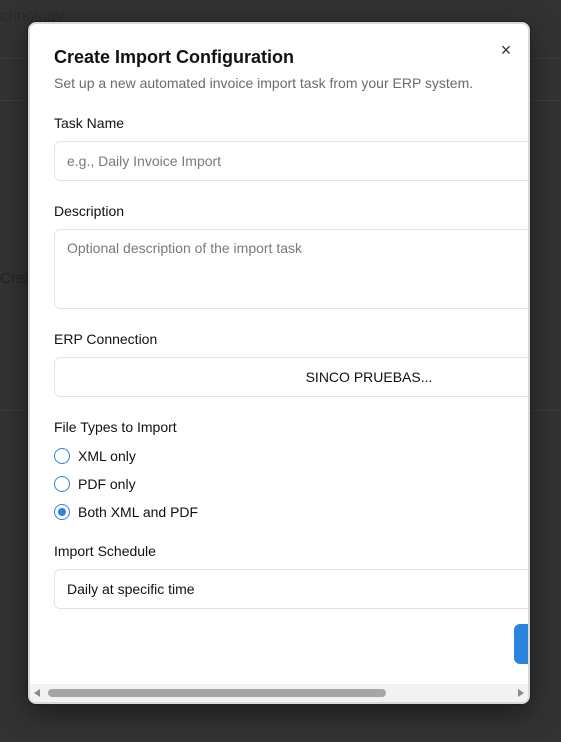 The image size is (561, 742). What do you see at coordinates (131, 589) in the screenshot?
I see `import-schedule-value: Daily at specific time` at bounding box center [131, 589].